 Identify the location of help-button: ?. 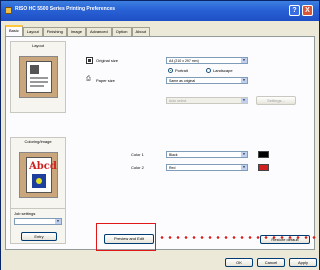
(294, 10).